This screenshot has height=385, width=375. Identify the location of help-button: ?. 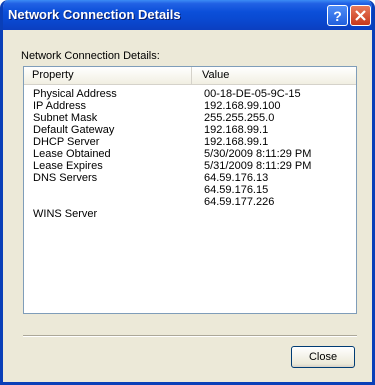
(337, 15).